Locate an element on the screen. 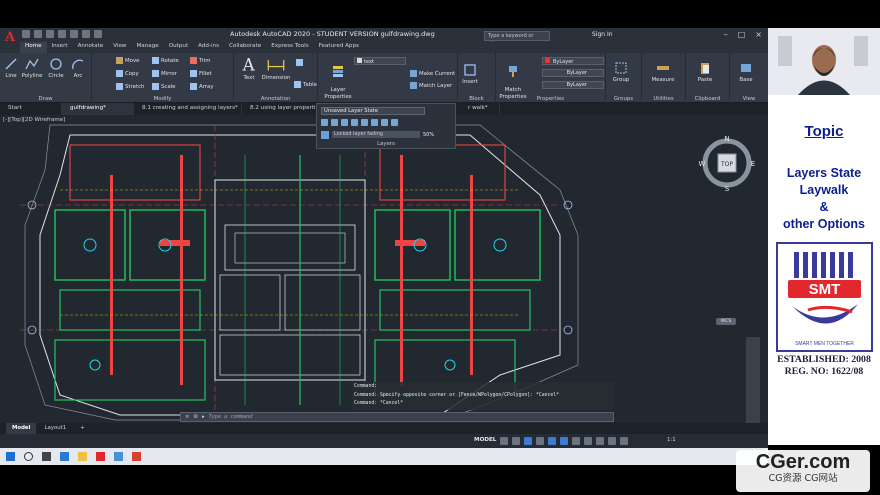 The image size is (880, 495). color-dropdown: ByLayer is located at coordinates (573, 61).